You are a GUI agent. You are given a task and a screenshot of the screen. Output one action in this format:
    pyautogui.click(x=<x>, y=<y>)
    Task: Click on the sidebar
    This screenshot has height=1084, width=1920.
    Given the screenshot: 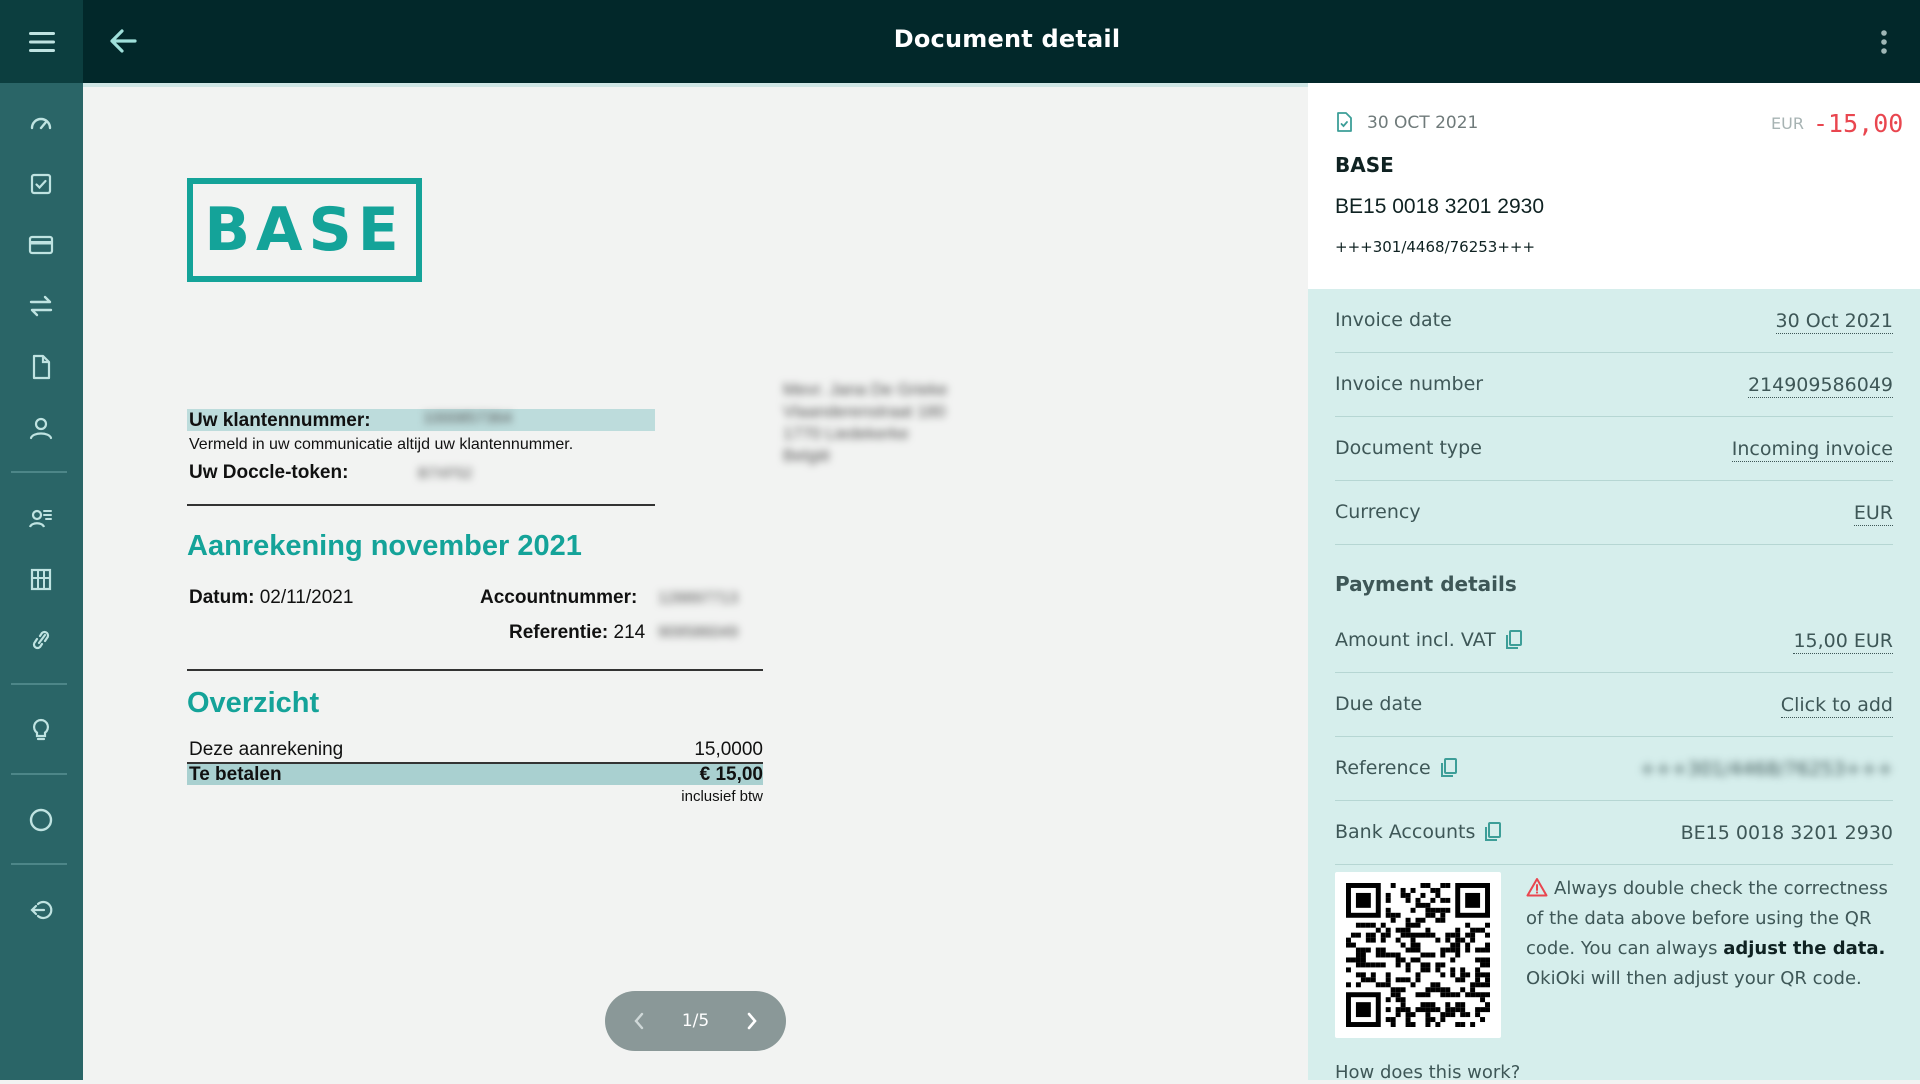 What is the action you would take?
    pyautogui.click(x=41, y=581)
    